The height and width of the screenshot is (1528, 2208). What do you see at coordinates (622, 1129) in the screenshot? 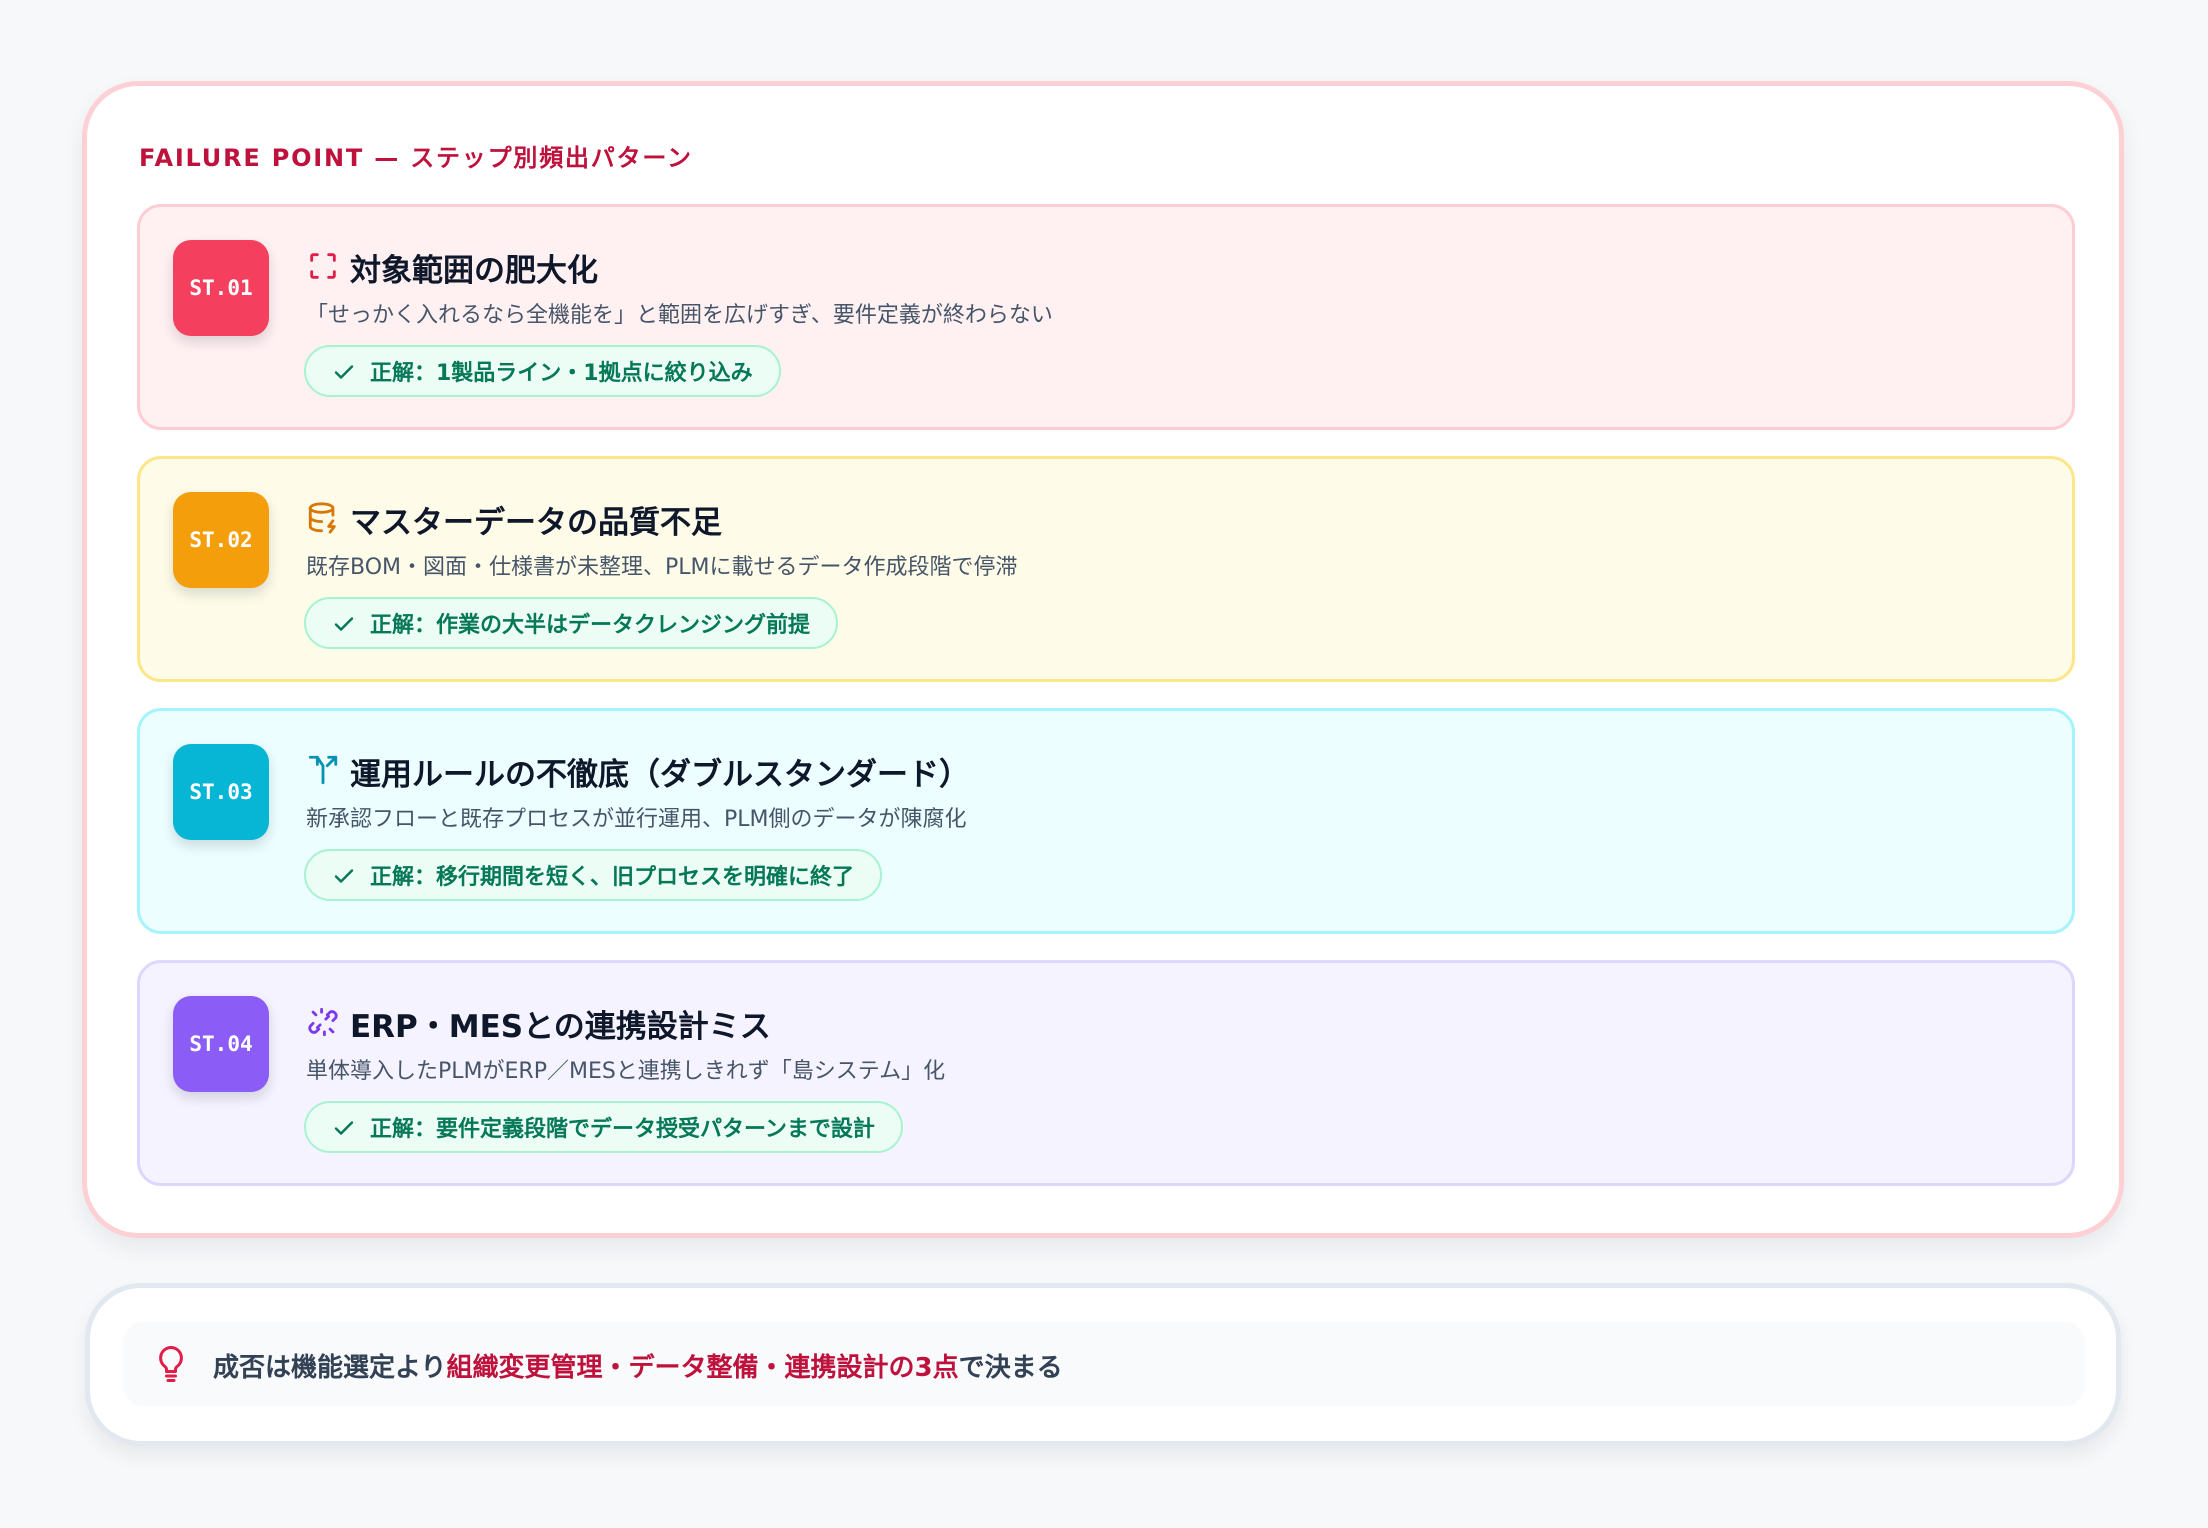
I see `solution-text: 正解：要件定義段階でデータ授受パターンまで設計` at bounding box center [622, 1129].